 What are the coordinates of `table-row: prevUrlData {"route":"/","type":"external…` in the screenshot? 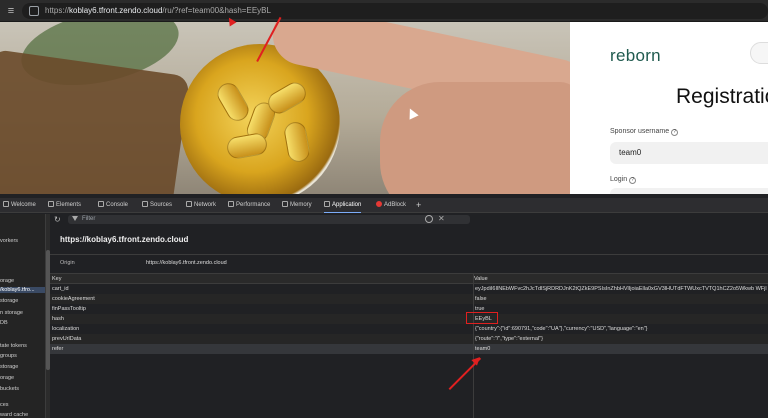 It's located at (409, 339).